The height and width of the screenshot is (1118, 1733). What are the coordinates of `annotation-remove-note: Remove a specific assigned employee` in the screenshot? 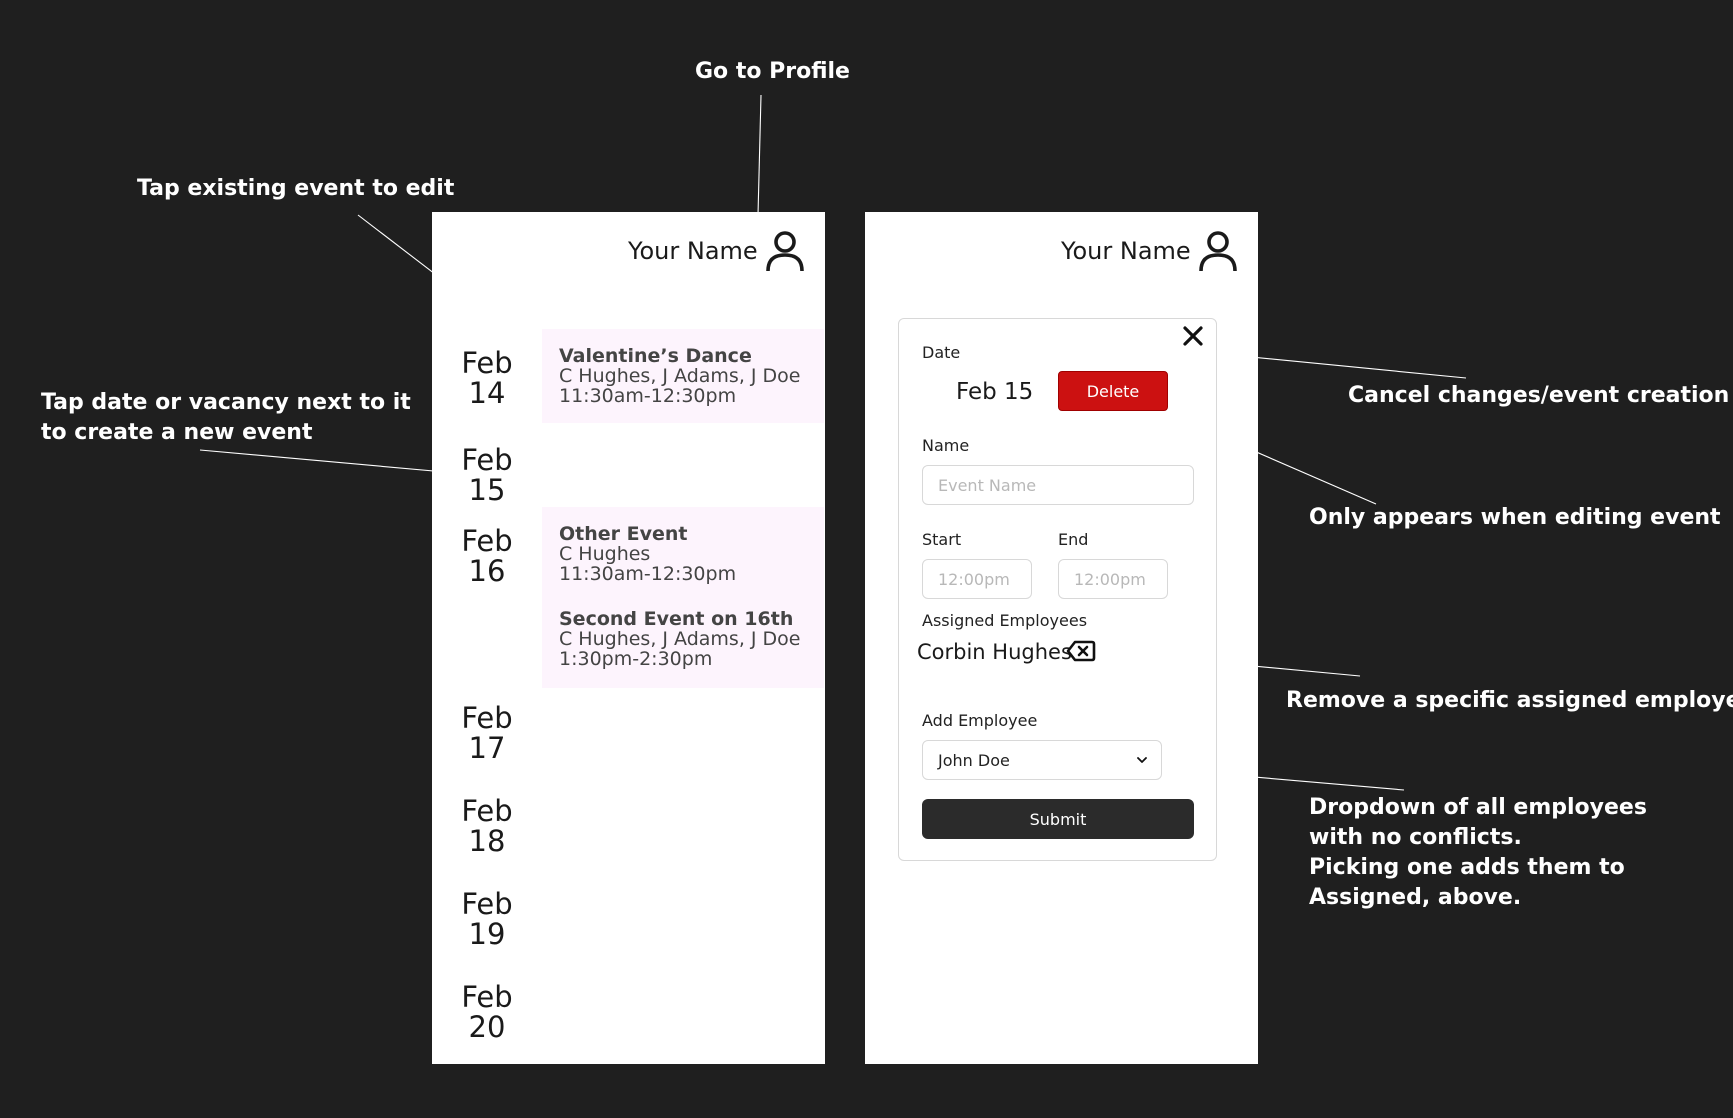 It's located at (1509, 700).